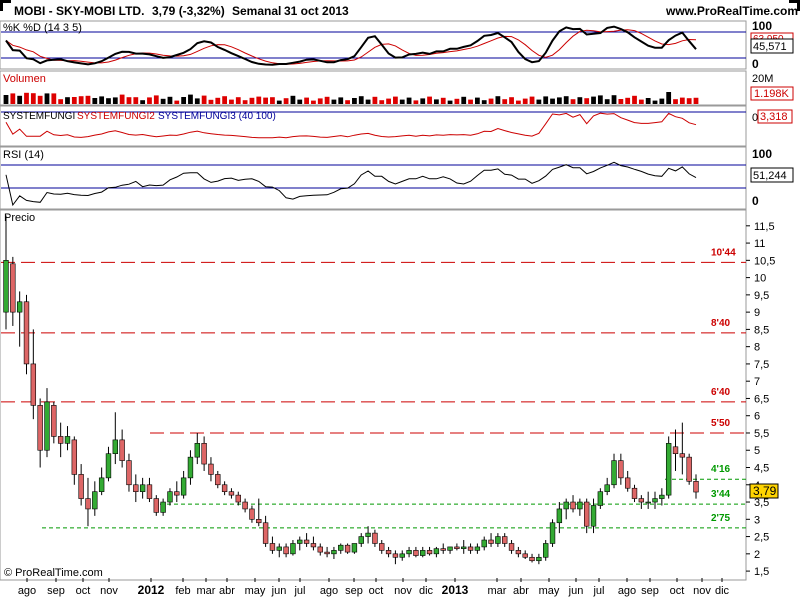  Describe the element at coordinates (761, 538) in the screenshot. I see `y-tick-label: 2,5` at that location.